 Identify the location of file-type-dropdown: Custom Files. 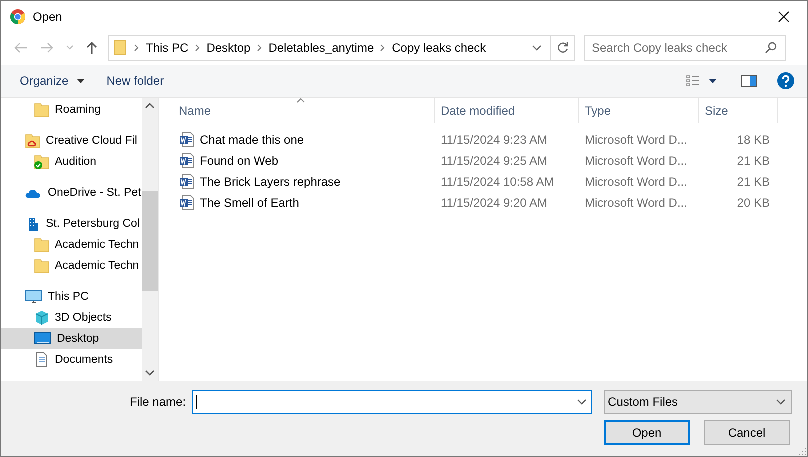
(698, 402).